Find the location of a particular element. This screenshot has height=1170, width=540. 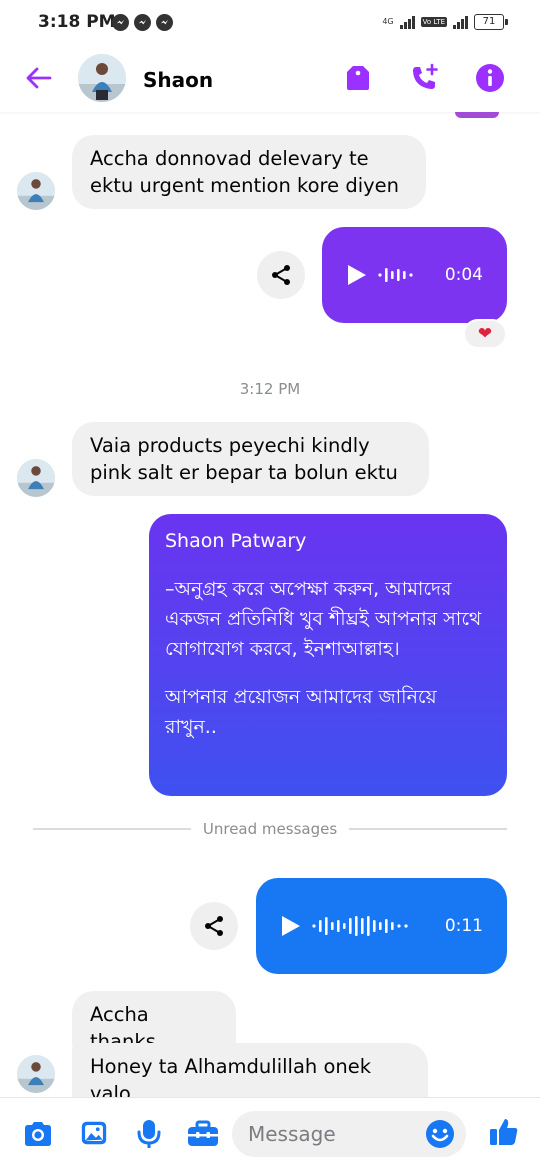

battery-level: 71 is located at coordinates (489, 21).